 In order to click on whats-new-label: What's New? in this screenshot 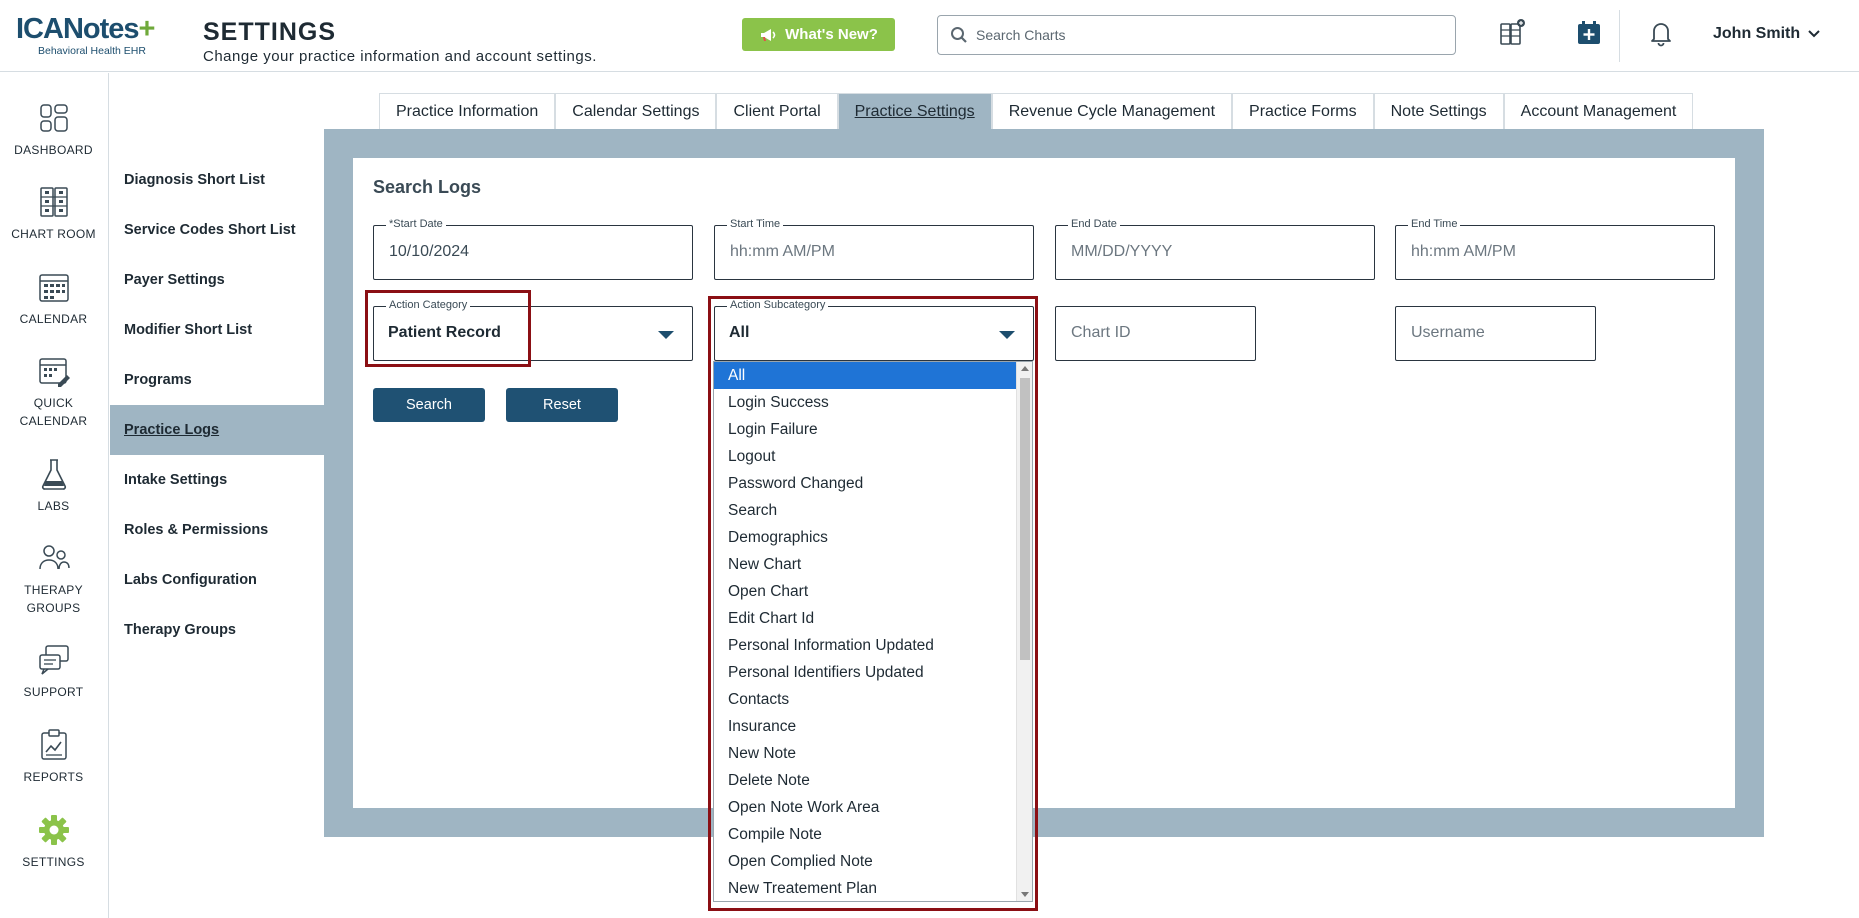, I will do `click(831, 34)`.